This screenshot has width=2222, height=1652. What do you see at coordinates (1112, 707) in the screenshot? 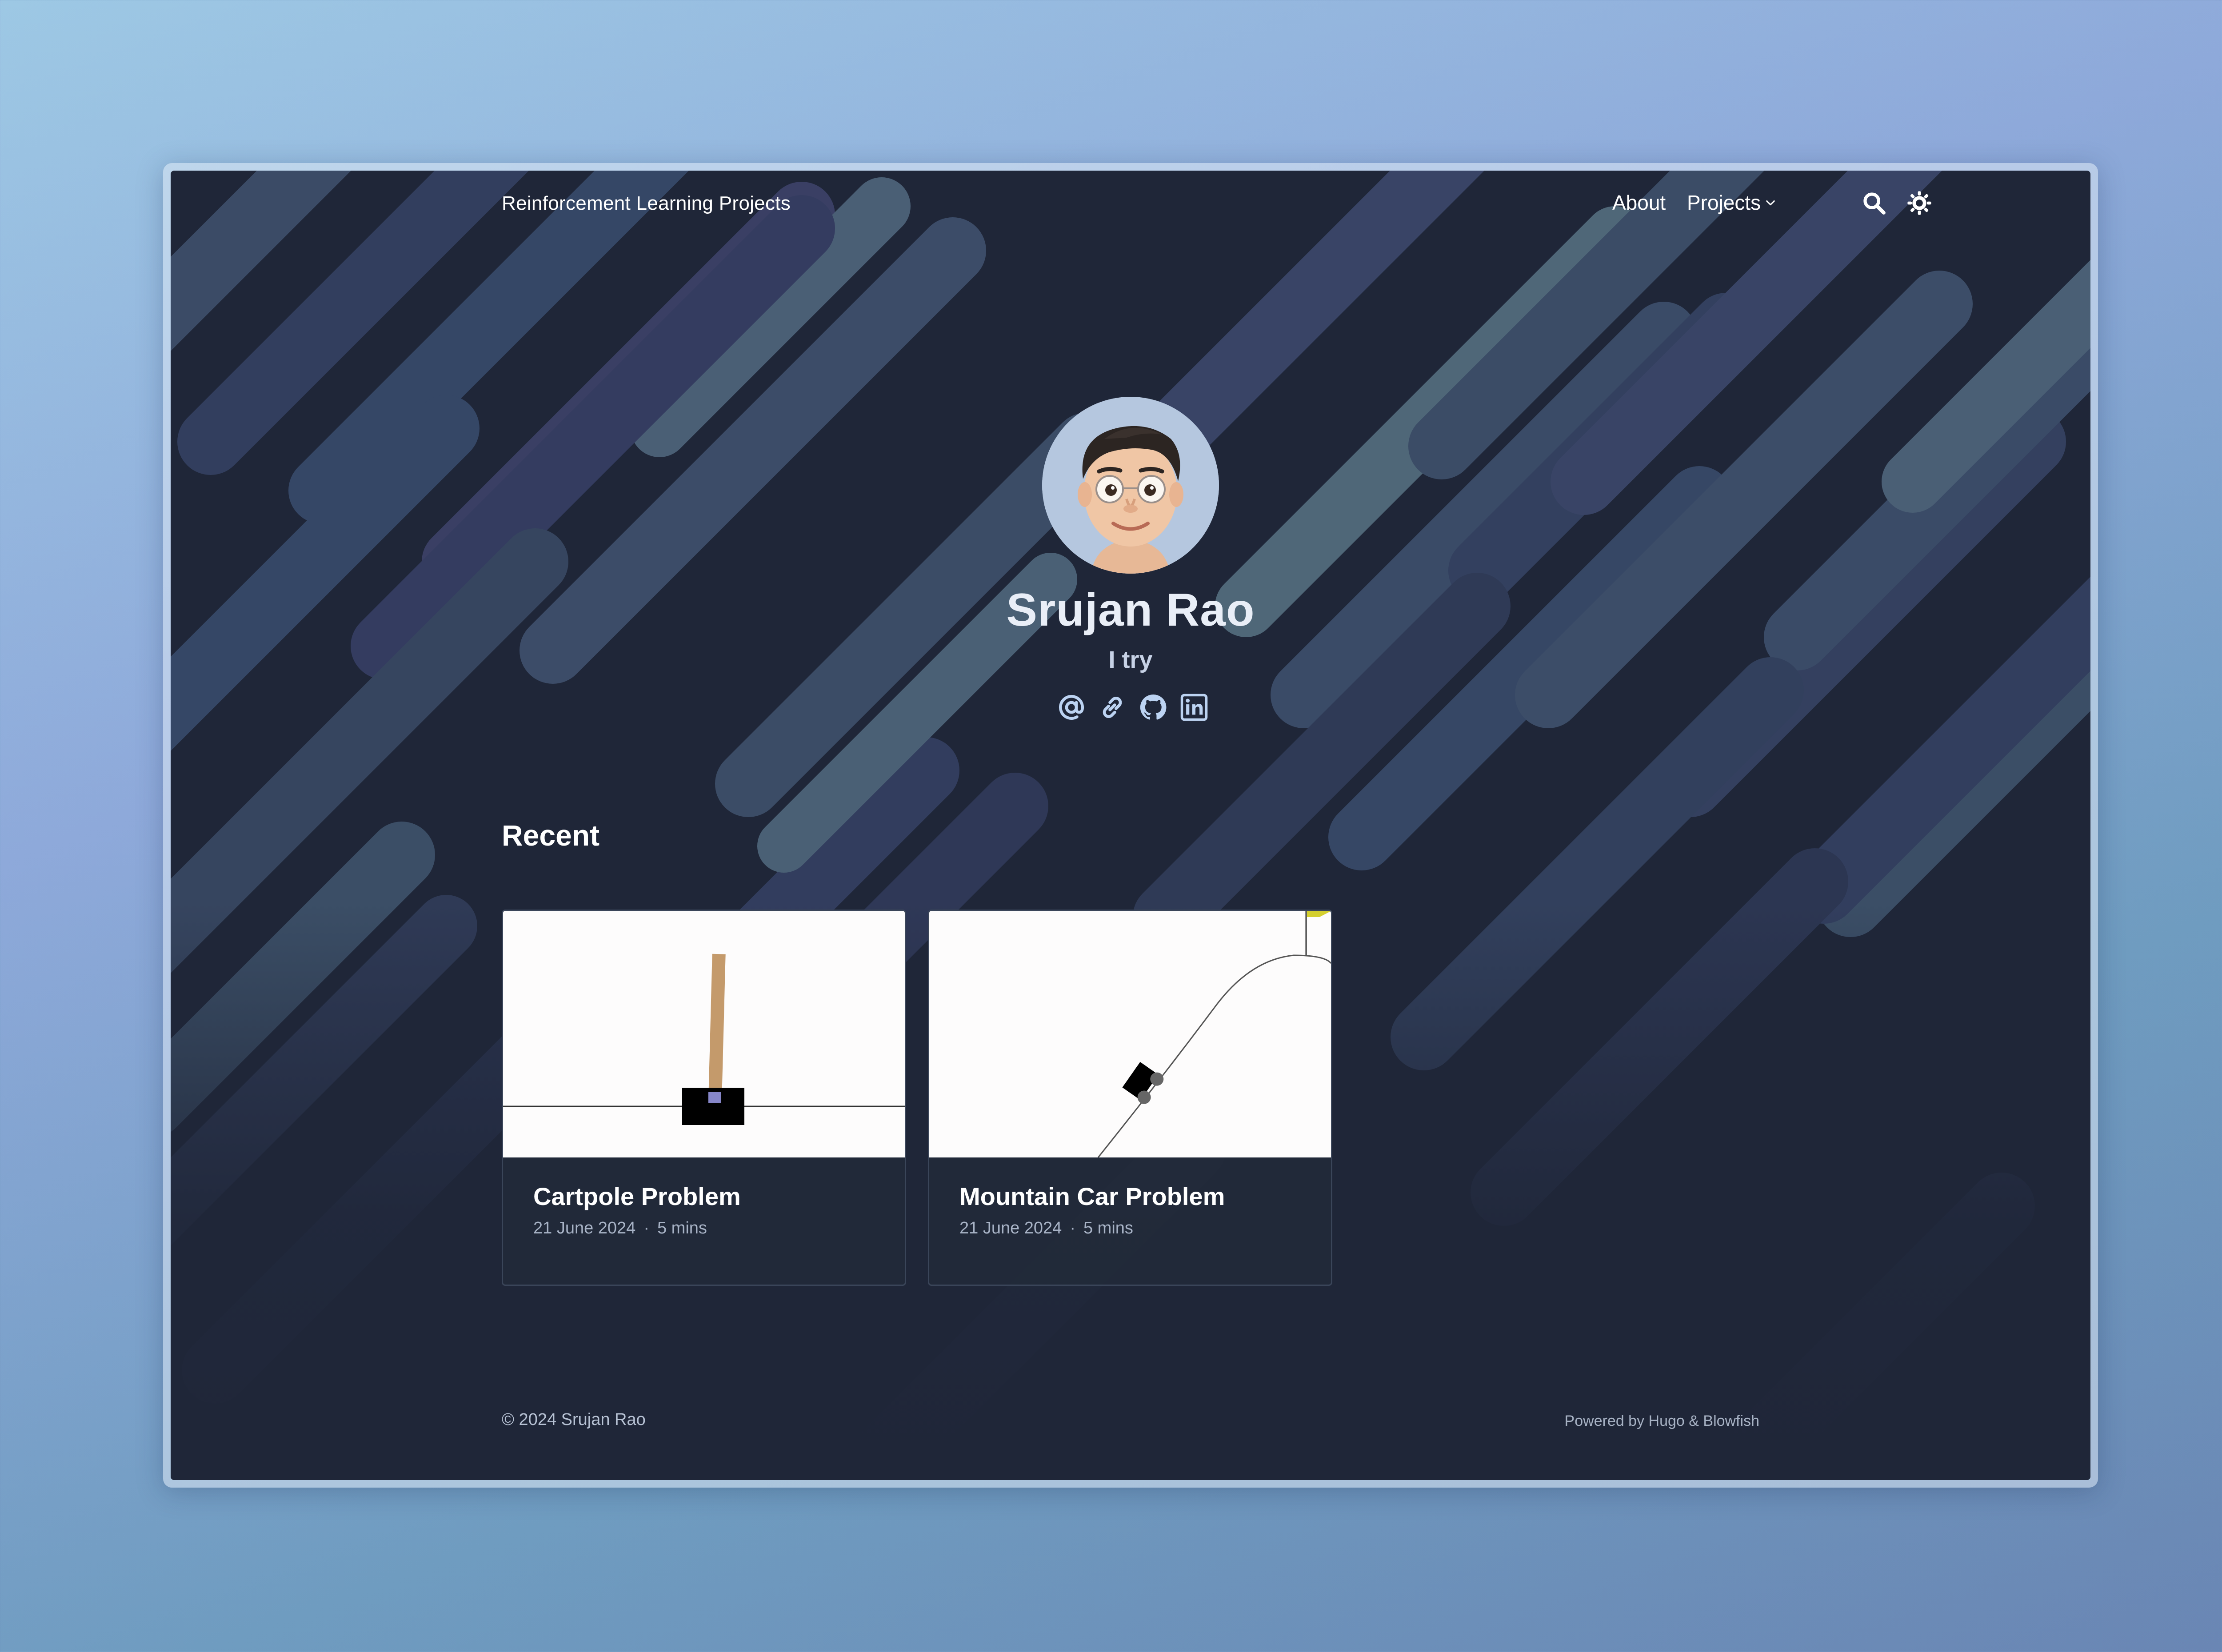
I see `link-icon` at bounding box center [1112, 707].